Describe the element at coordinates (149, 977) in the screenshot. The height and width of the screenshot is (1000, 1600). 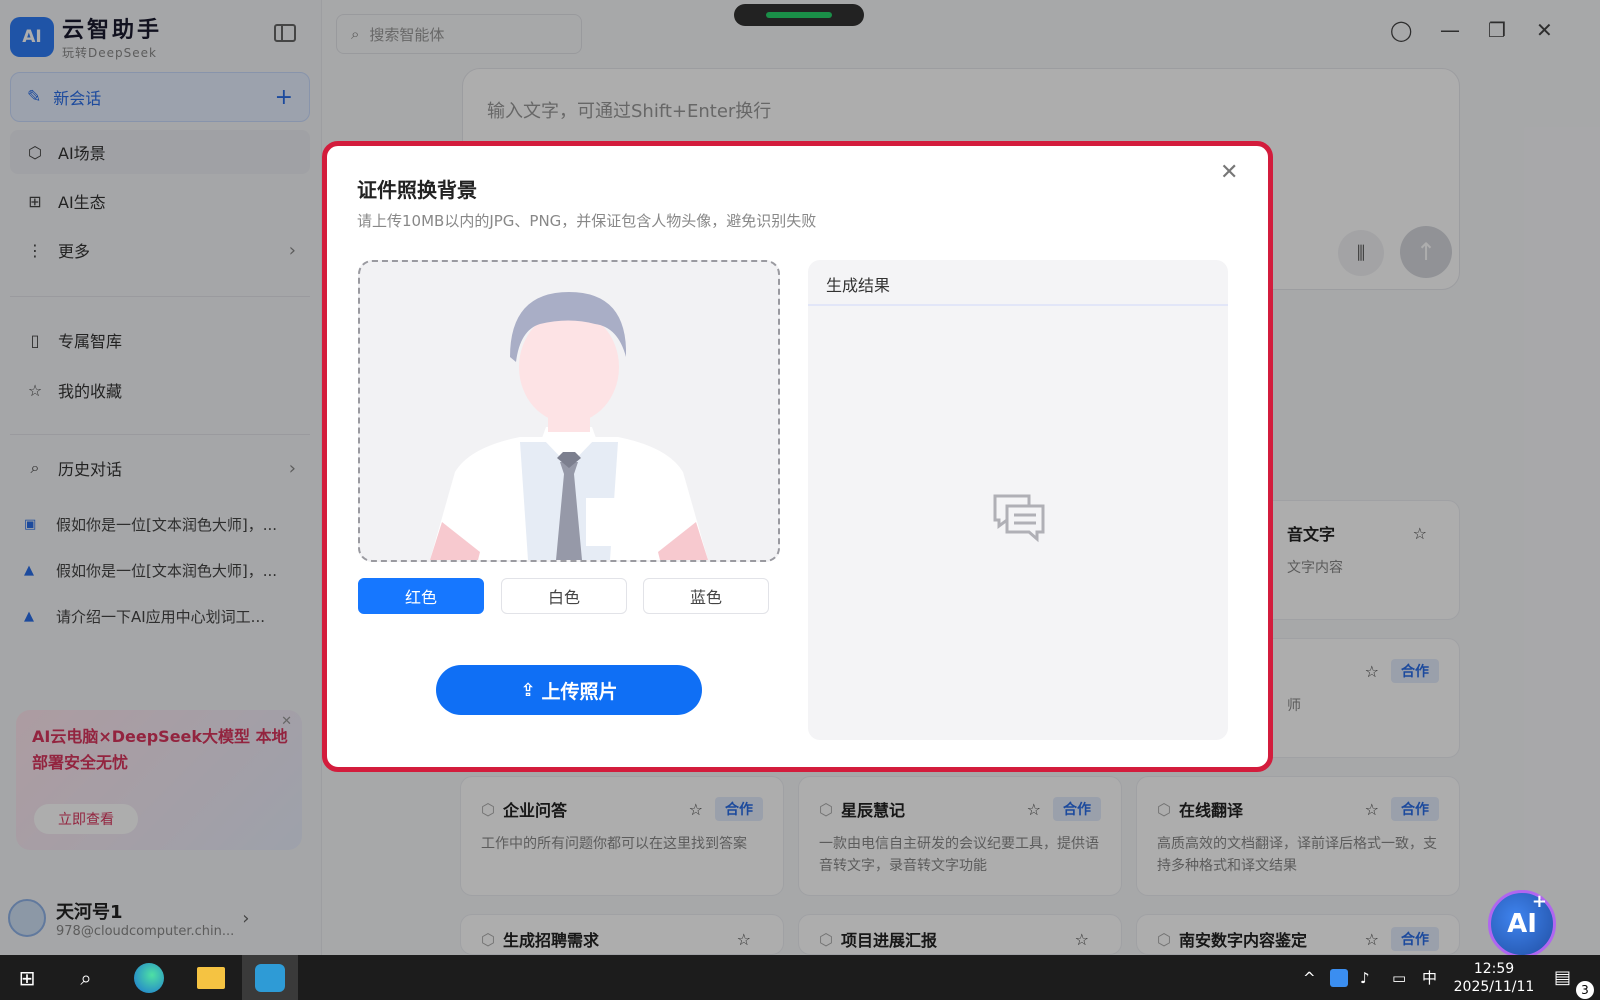
I see `edge-browser-icon` at that location.